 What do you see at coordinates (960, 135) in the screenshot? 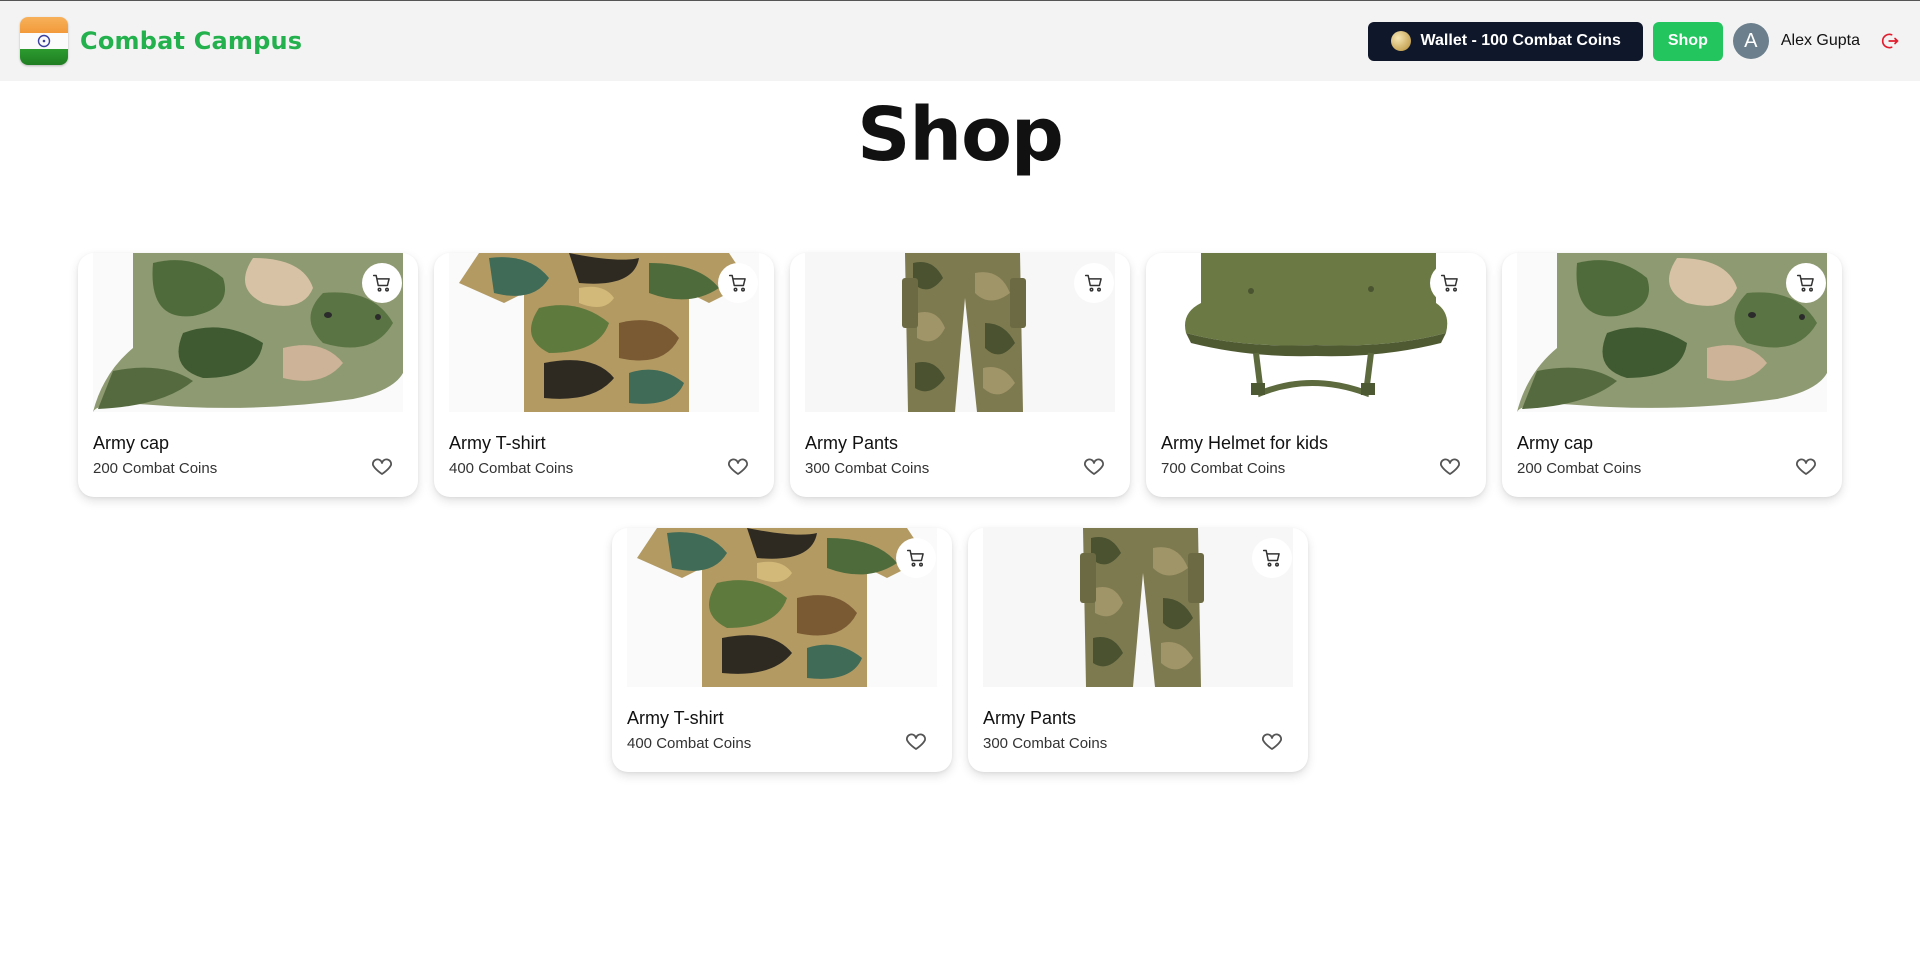
I see `page-title: Shop` at bounding box center [960, 135].